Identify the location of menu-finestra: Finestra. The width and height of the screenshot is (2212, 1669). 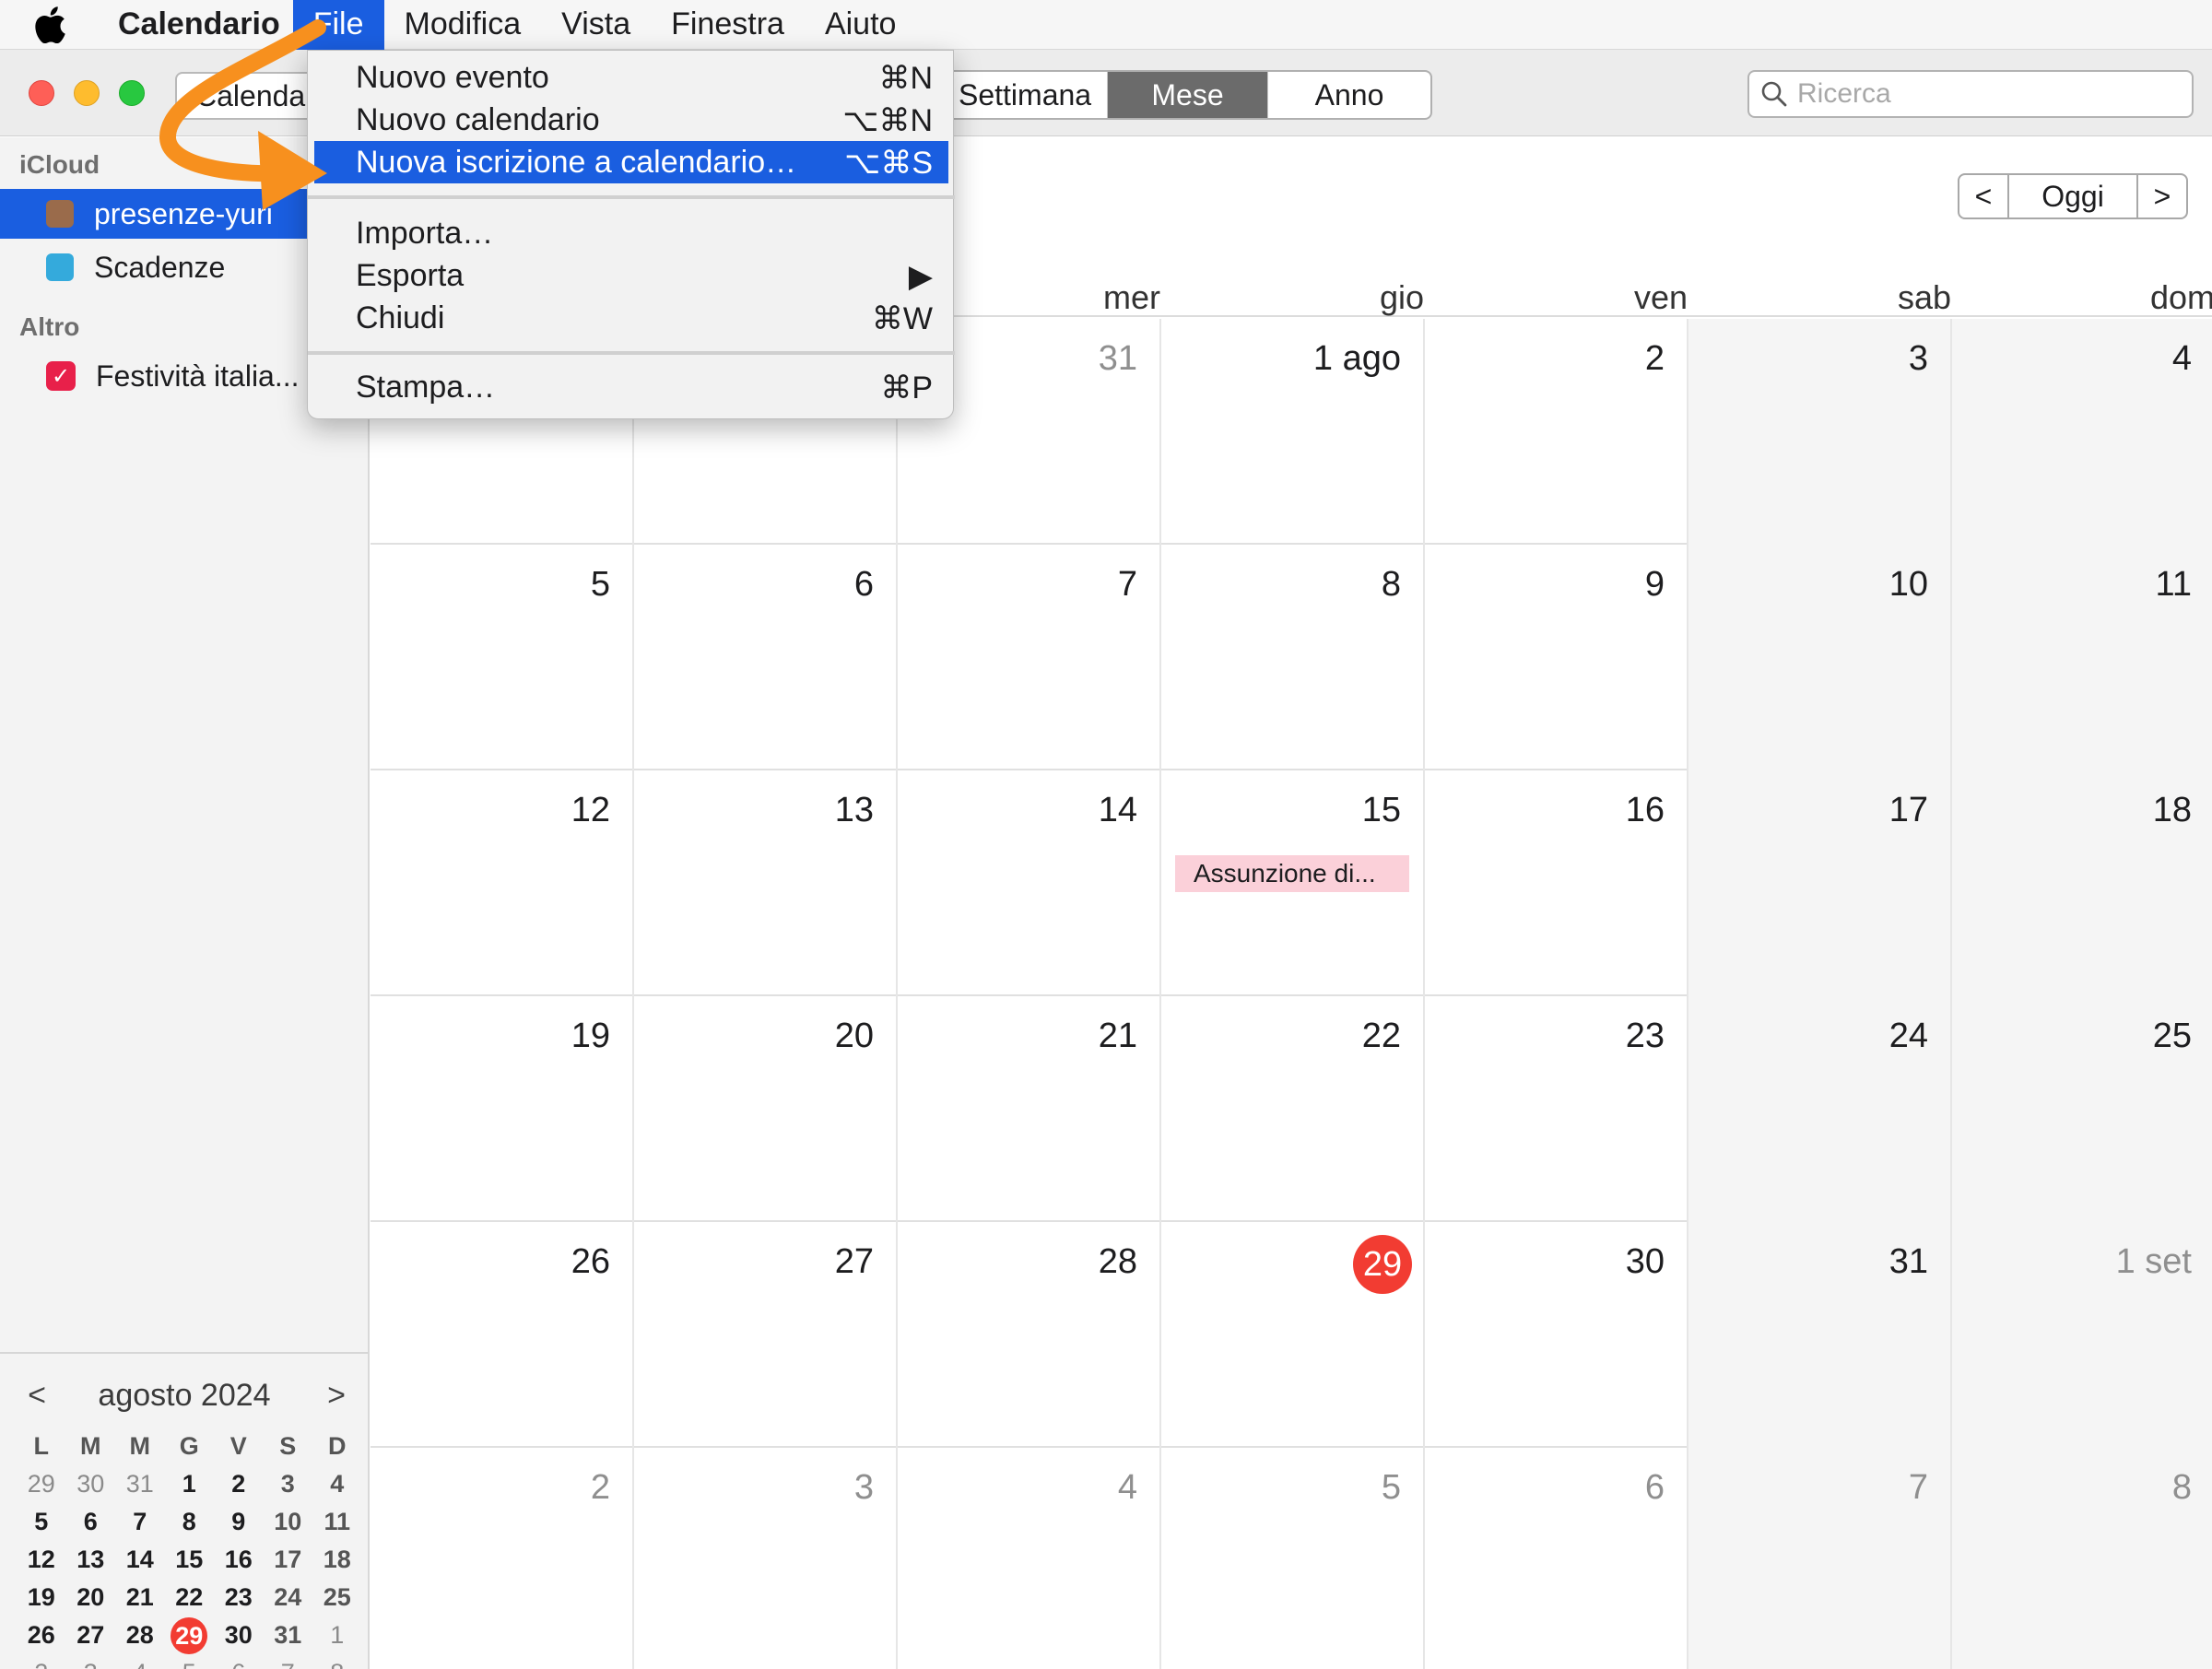
(728, 25).